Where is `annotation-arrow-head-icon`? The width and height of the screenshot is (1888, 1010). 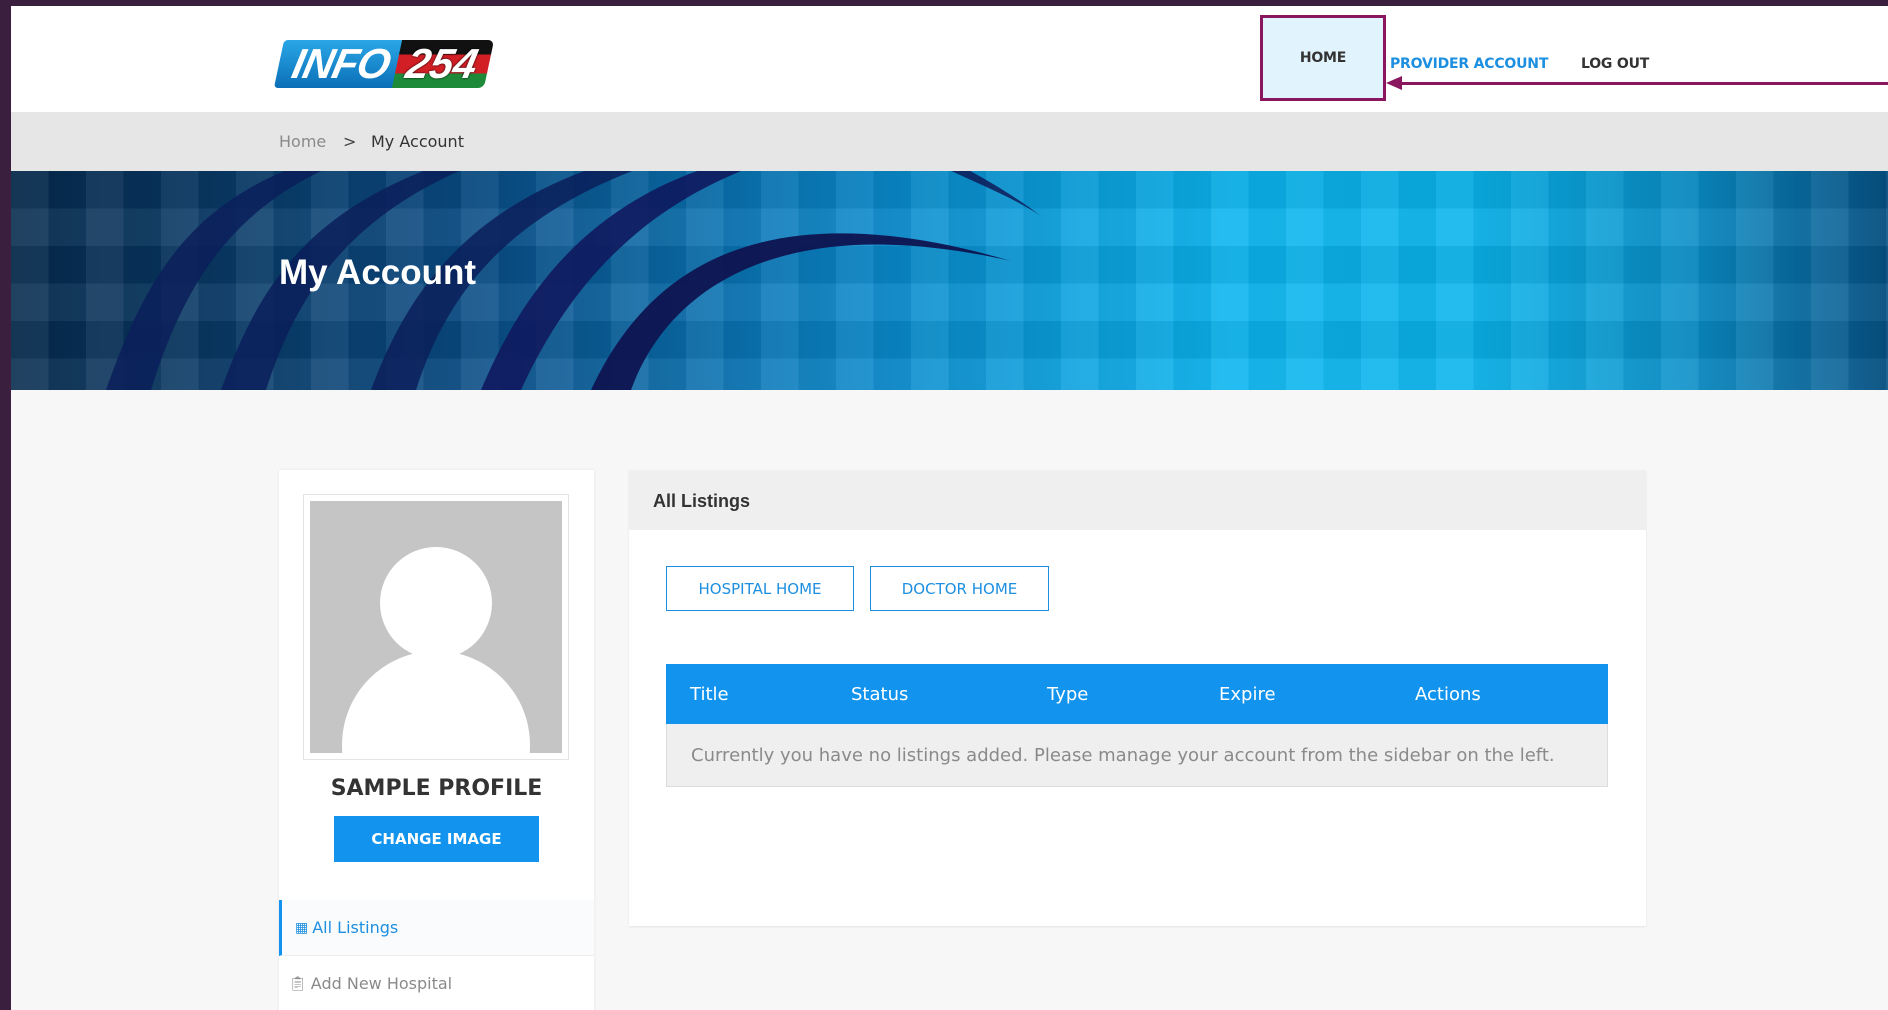
annotation-arrow-head-icon is located at coordinates (1394, 83).